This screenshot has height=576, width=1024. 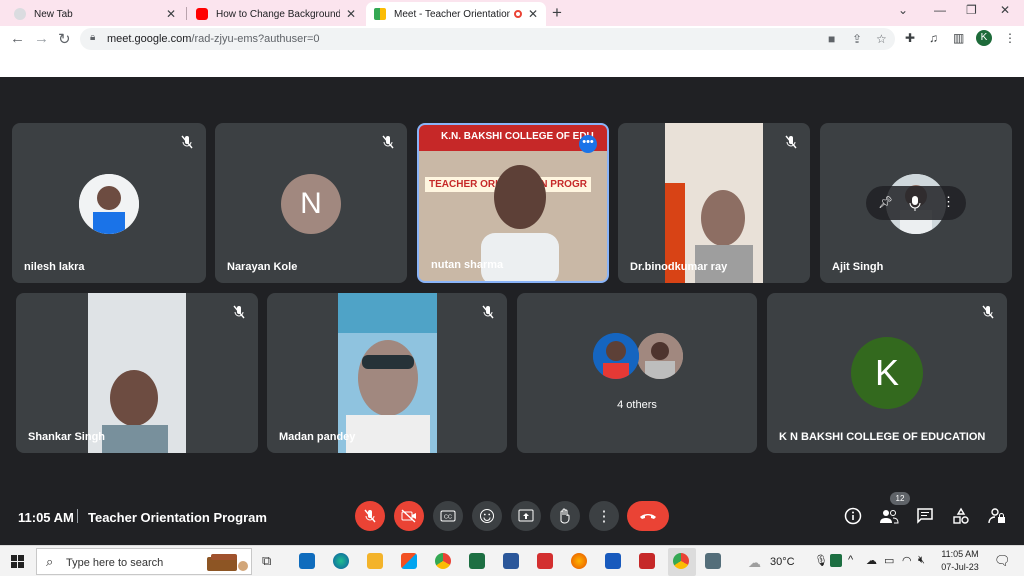 What do you see at coordinates (487, 516) in the screenshot?
I see `emoji-reaction-button` at bounding box center [487, 516].